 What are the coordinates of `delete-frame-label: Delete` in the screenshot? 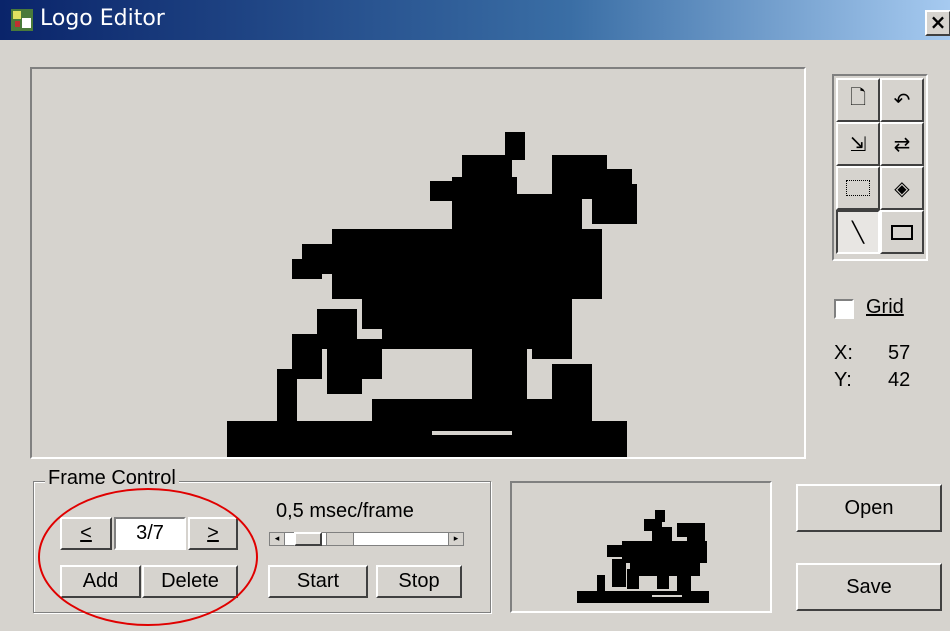 It's located at (190, 581).